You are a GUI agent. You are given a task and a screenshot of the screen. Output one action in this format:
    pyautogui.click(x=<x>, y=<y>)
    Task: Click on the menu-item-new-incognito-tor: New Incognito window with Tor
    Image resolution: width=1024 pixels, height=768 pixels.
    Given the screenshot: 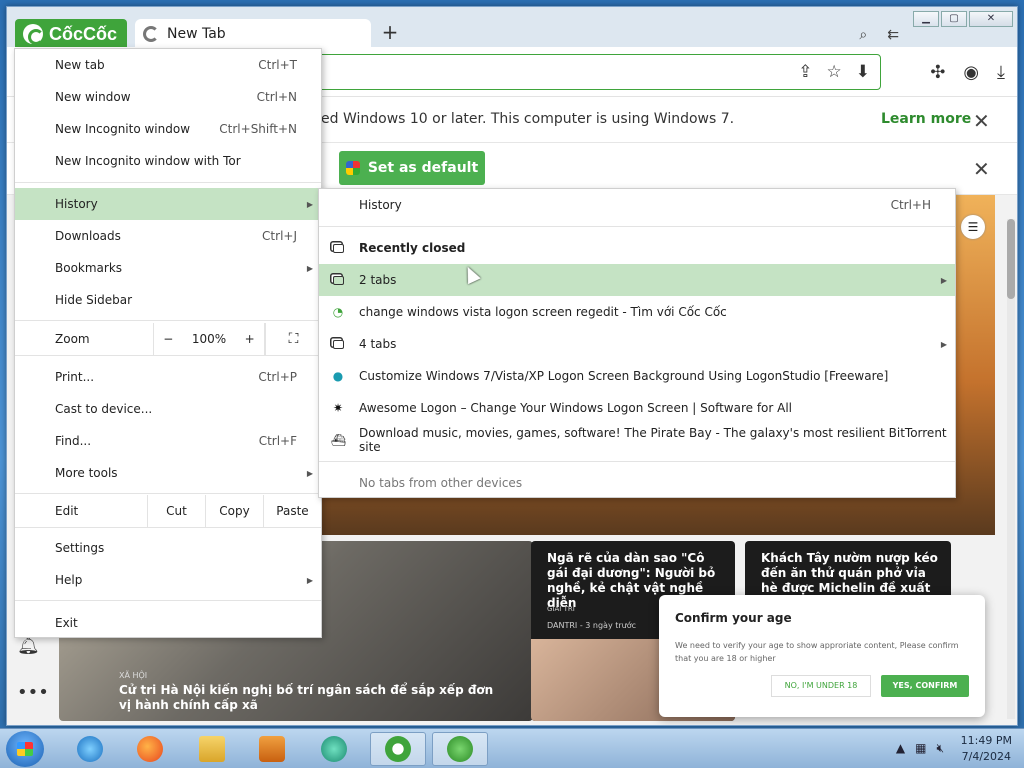 What is the action you would take?
    pyautogui.click(x=168, y=161)
    